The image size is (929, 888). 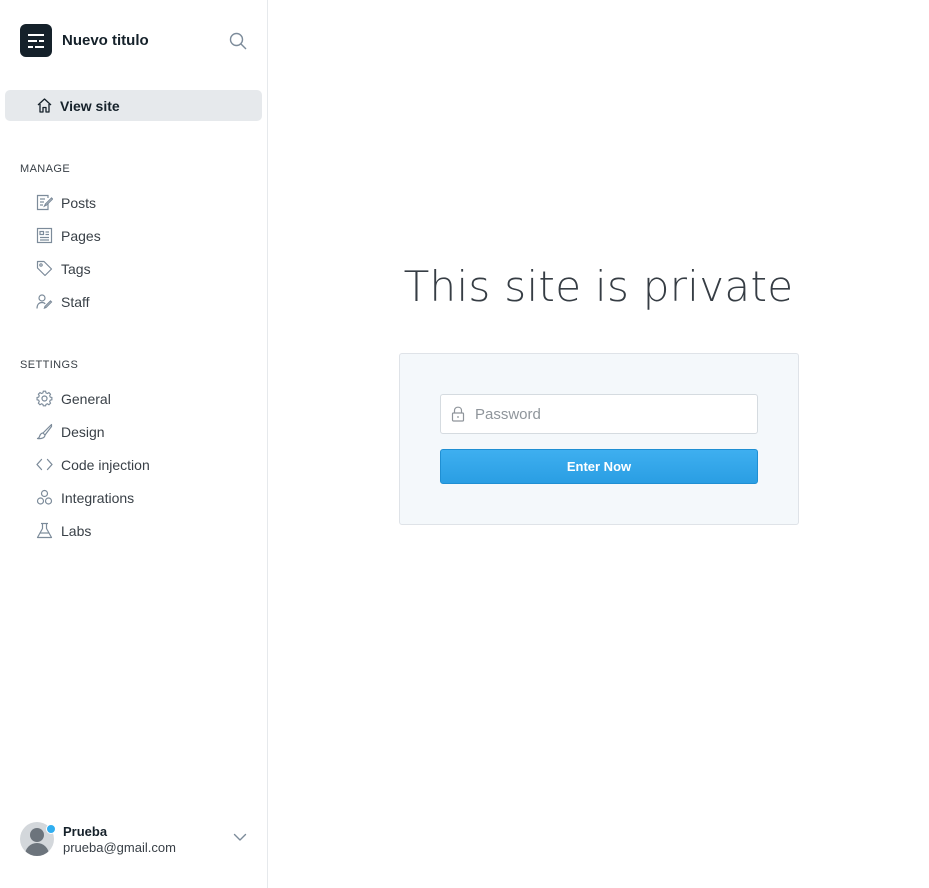 I want to click on sidebar-item-labs: Labs, so click(x=145, y=530).